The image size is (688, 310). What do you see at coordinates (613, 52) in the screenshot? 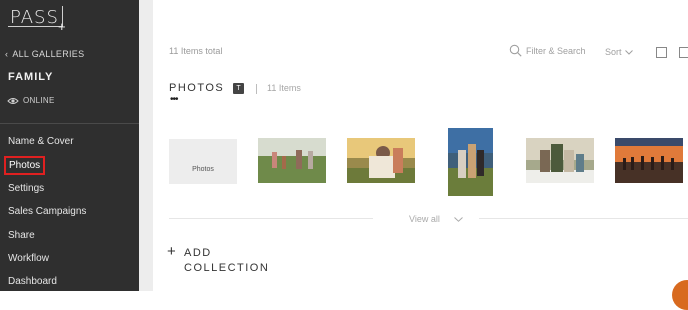
I see `sort-label: Sort` at bounding box center [613, 52].